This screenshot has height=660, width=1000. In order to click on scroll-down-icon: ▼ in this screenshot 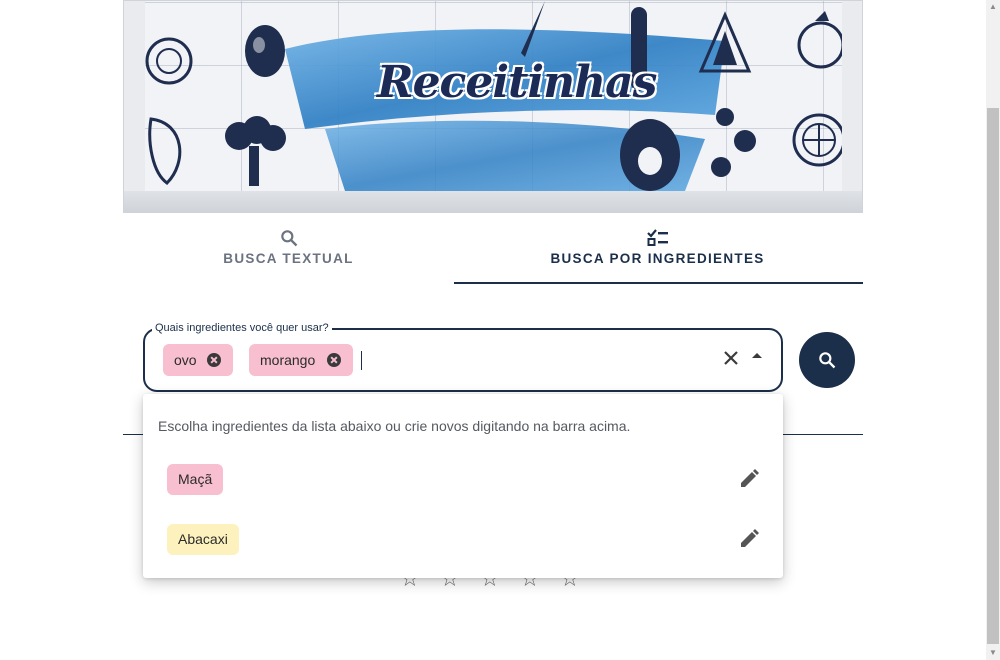, I will do `click(993, 653)`.